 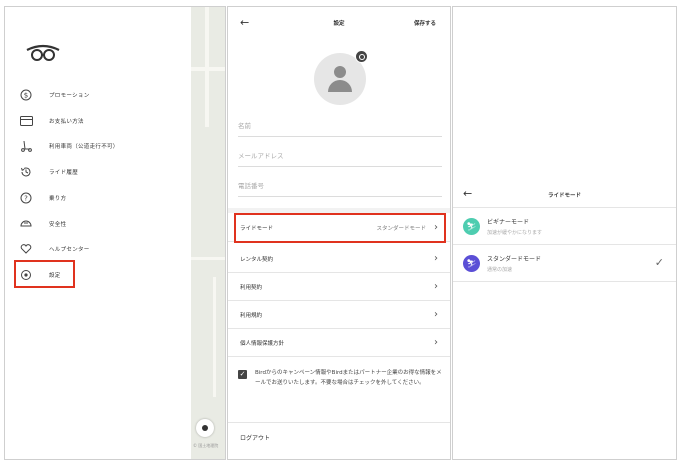 What do you see at coordinates (339, 287) in the screenshot?
I see `terms-of-use-row: 利用契約 ›` at bounding box center [339, 287].